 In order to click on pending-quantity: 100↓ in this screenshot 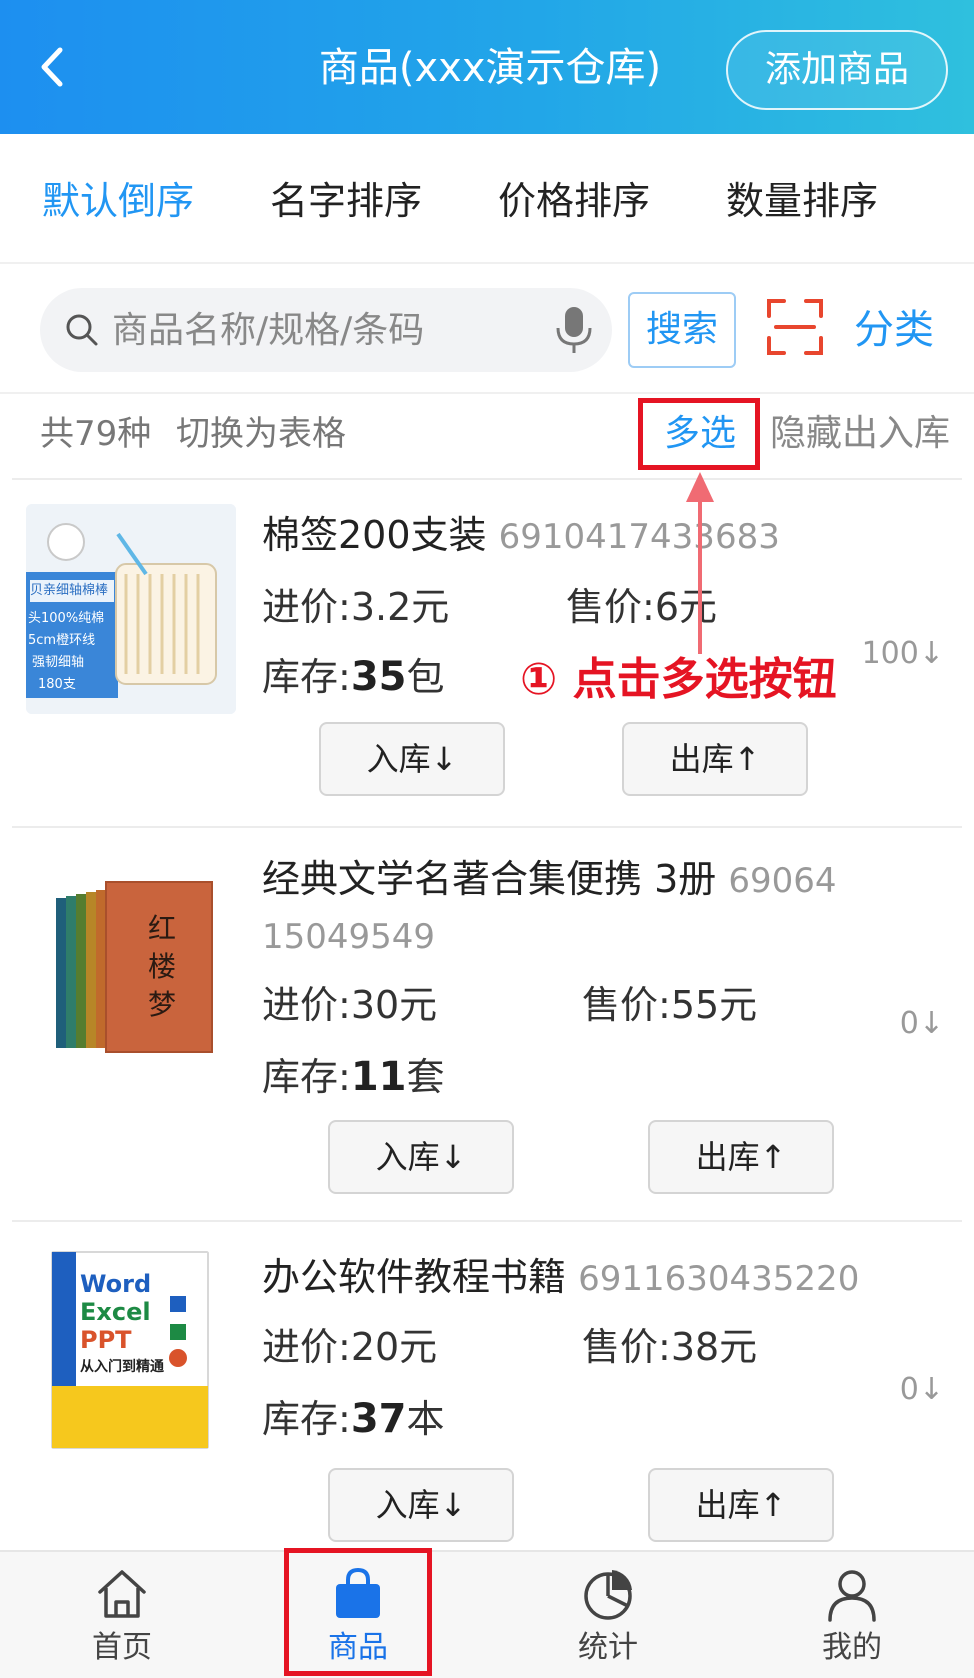, I will do `click(902, 653)`.